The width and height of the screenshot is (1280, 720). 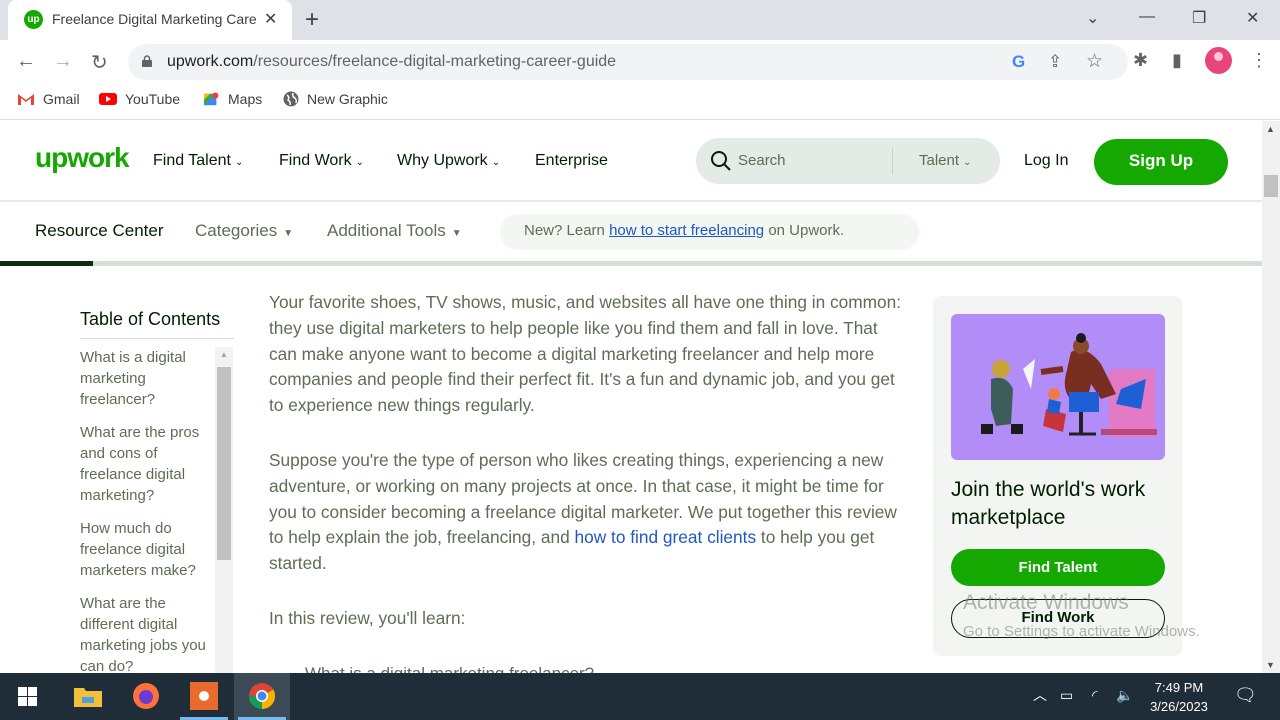 What do you see at coordinates (198, 161) in the screenshot?
I see `nav-find-talent: Find Talent ⌄` at bounding box center [198, 161].